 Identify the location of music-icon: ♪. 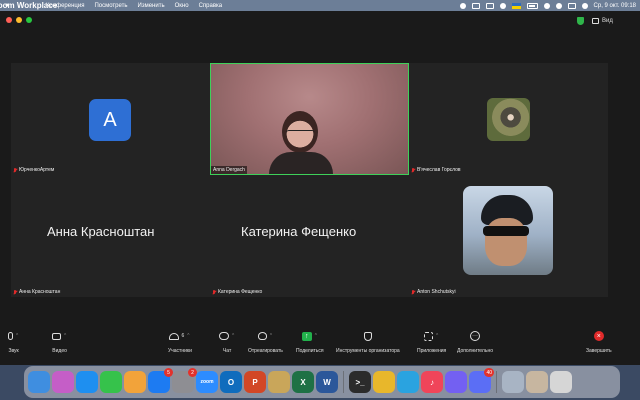
(432, 382).